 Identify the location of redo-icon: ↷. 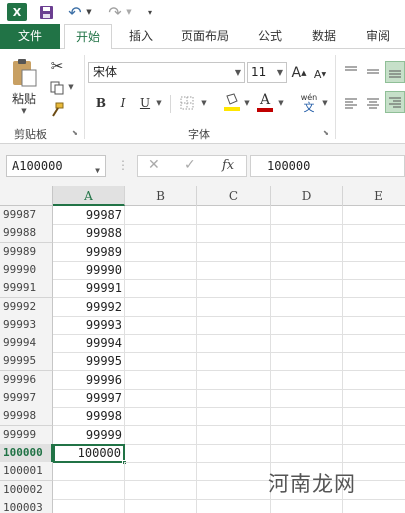
(115, 12).